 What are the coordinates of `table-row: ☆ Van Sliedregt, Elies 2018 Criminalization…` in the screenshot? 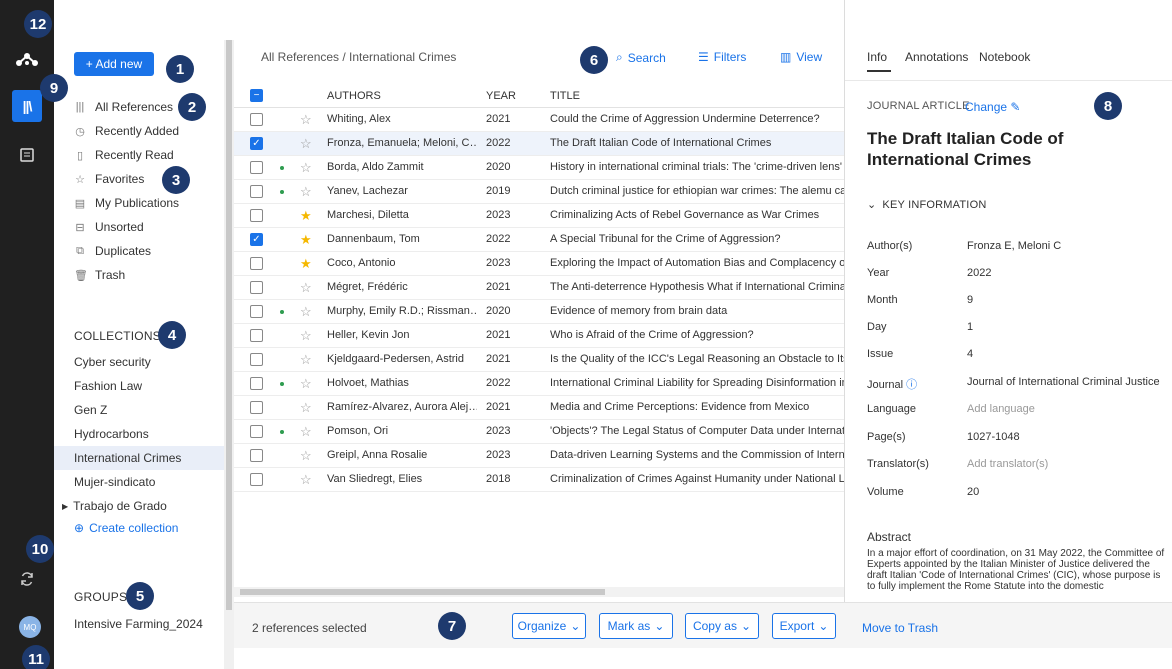 It's located at (539, 480).